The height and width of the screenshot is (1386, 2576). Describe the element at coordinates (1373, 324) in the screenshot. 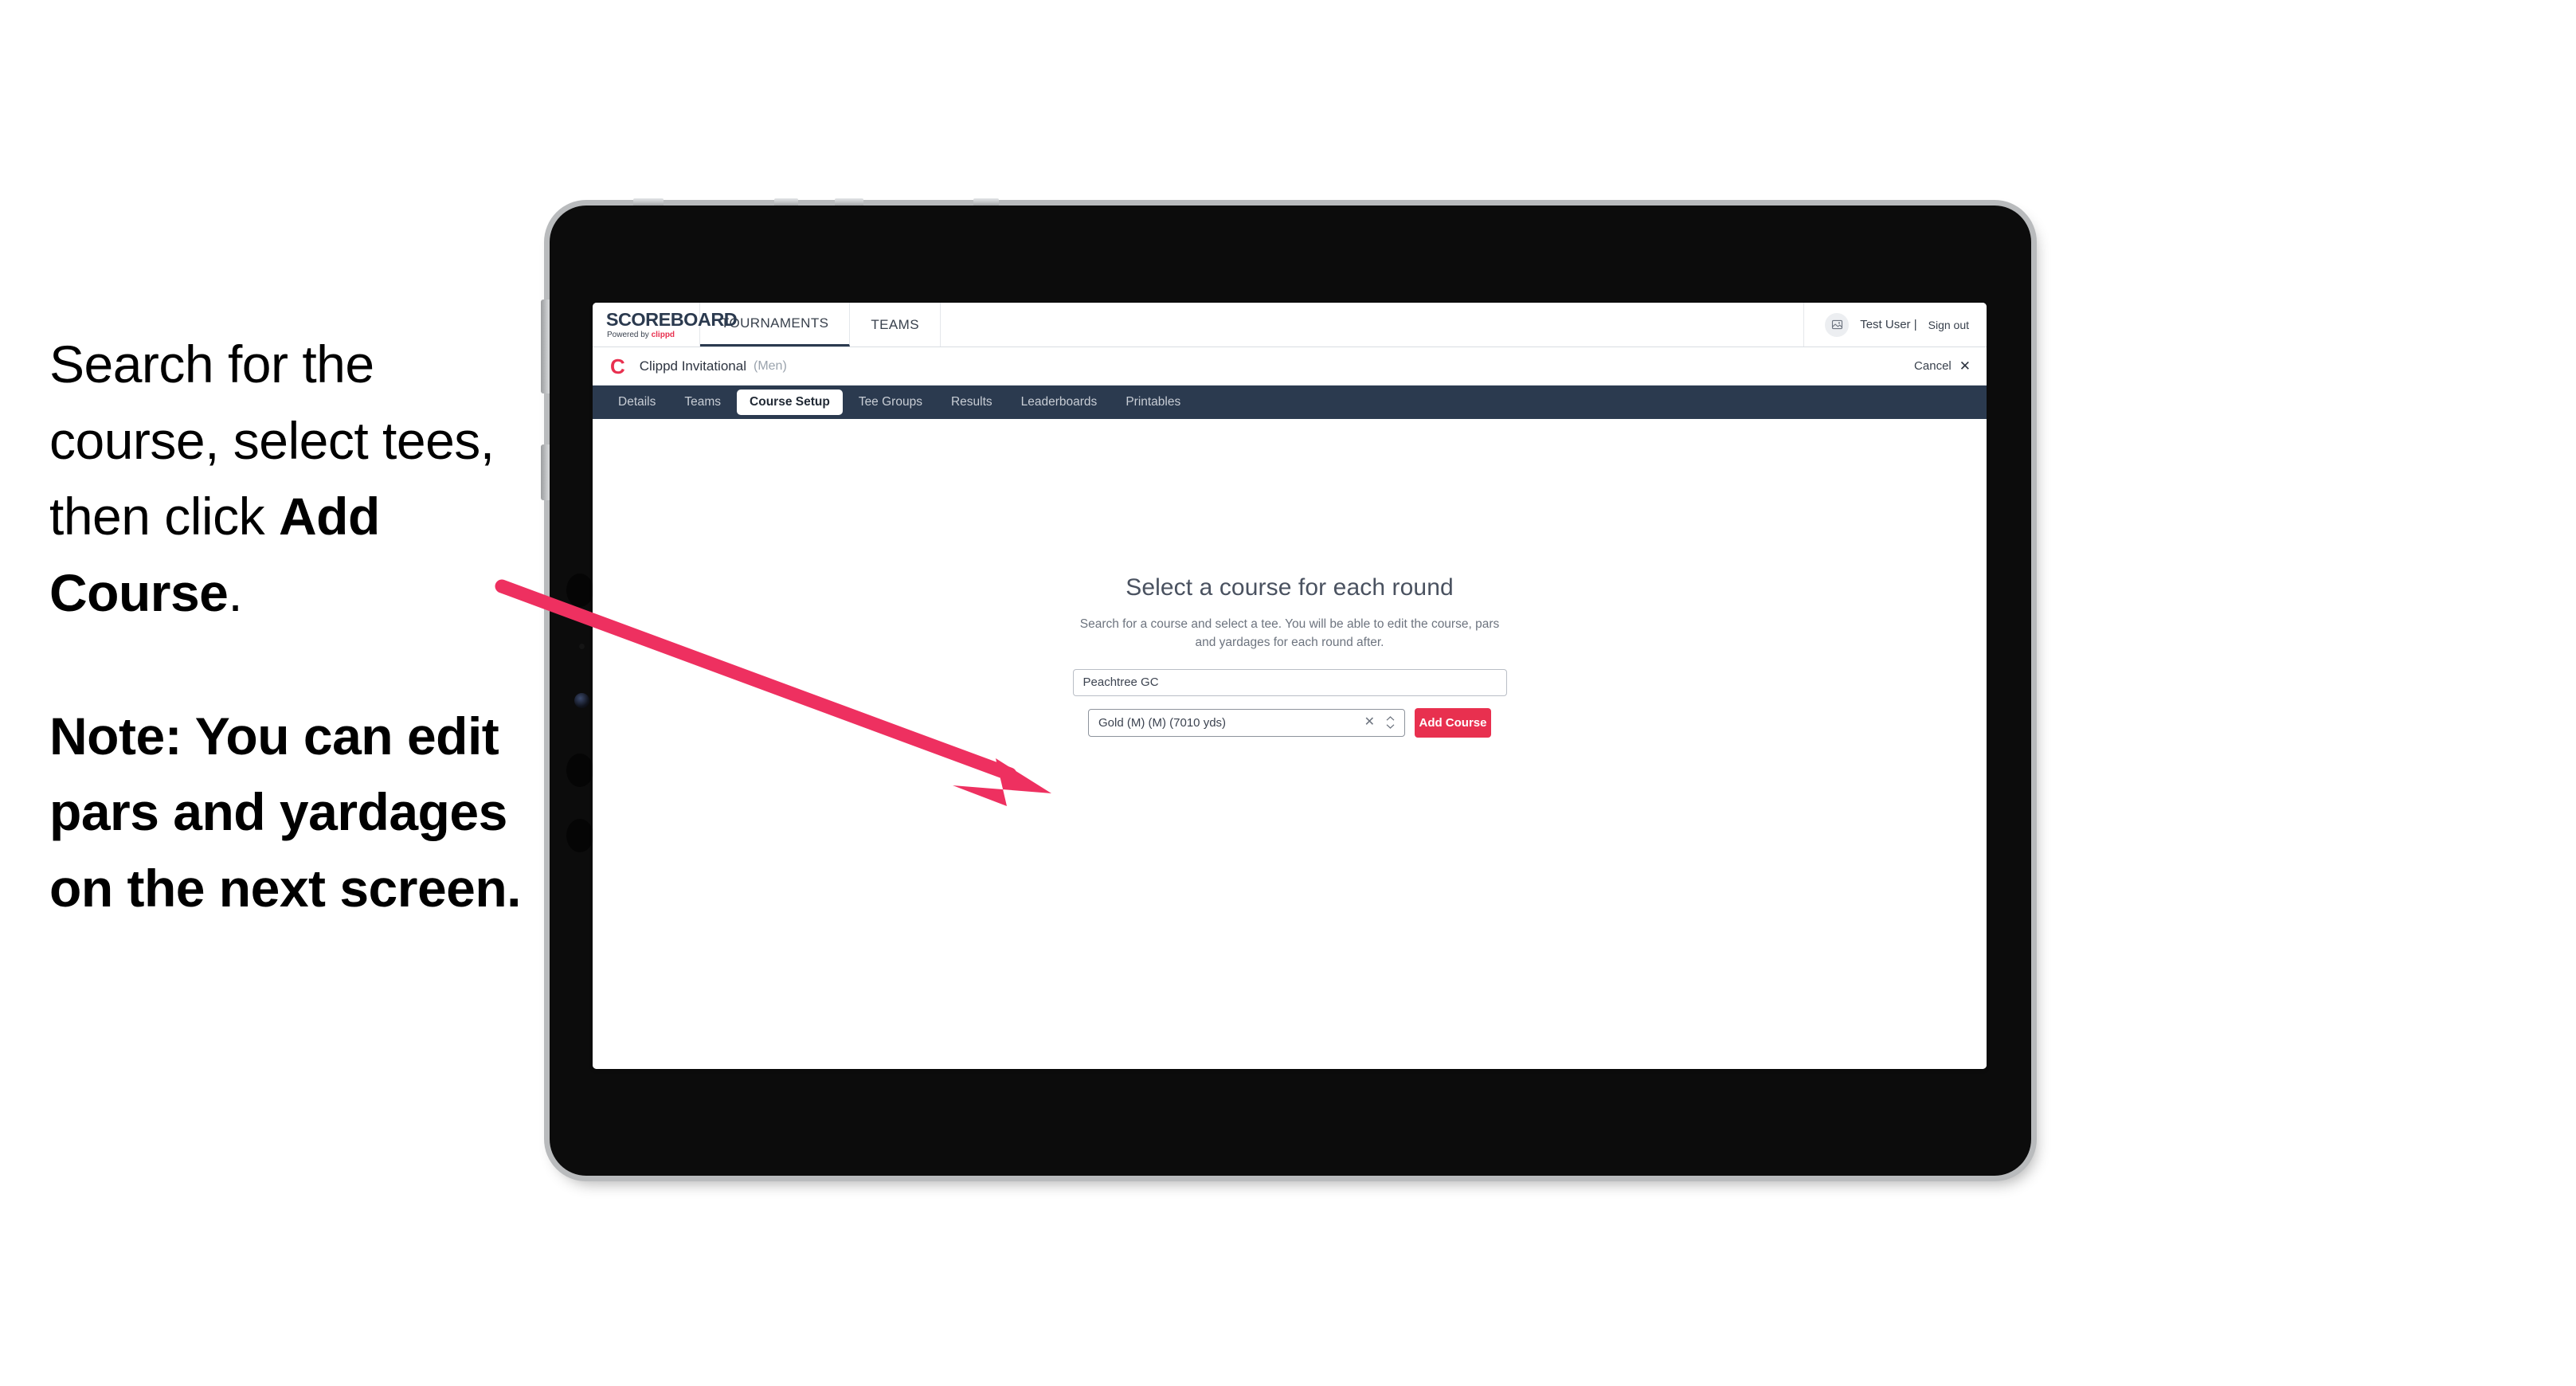

I see `header-spacer` at that location.